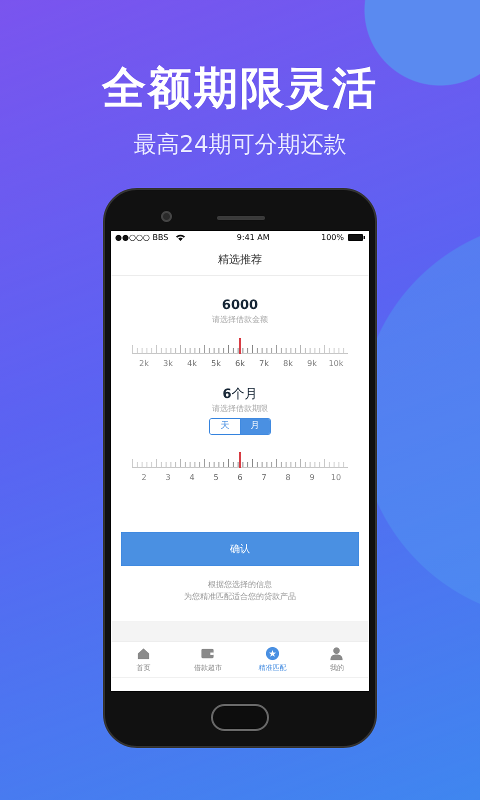 This screenshot has width=480, height=800. What do you see at coordinates (168, 364) in the screenshot?
I see `ruler-label: 3k` at bounding box center [168, 364].